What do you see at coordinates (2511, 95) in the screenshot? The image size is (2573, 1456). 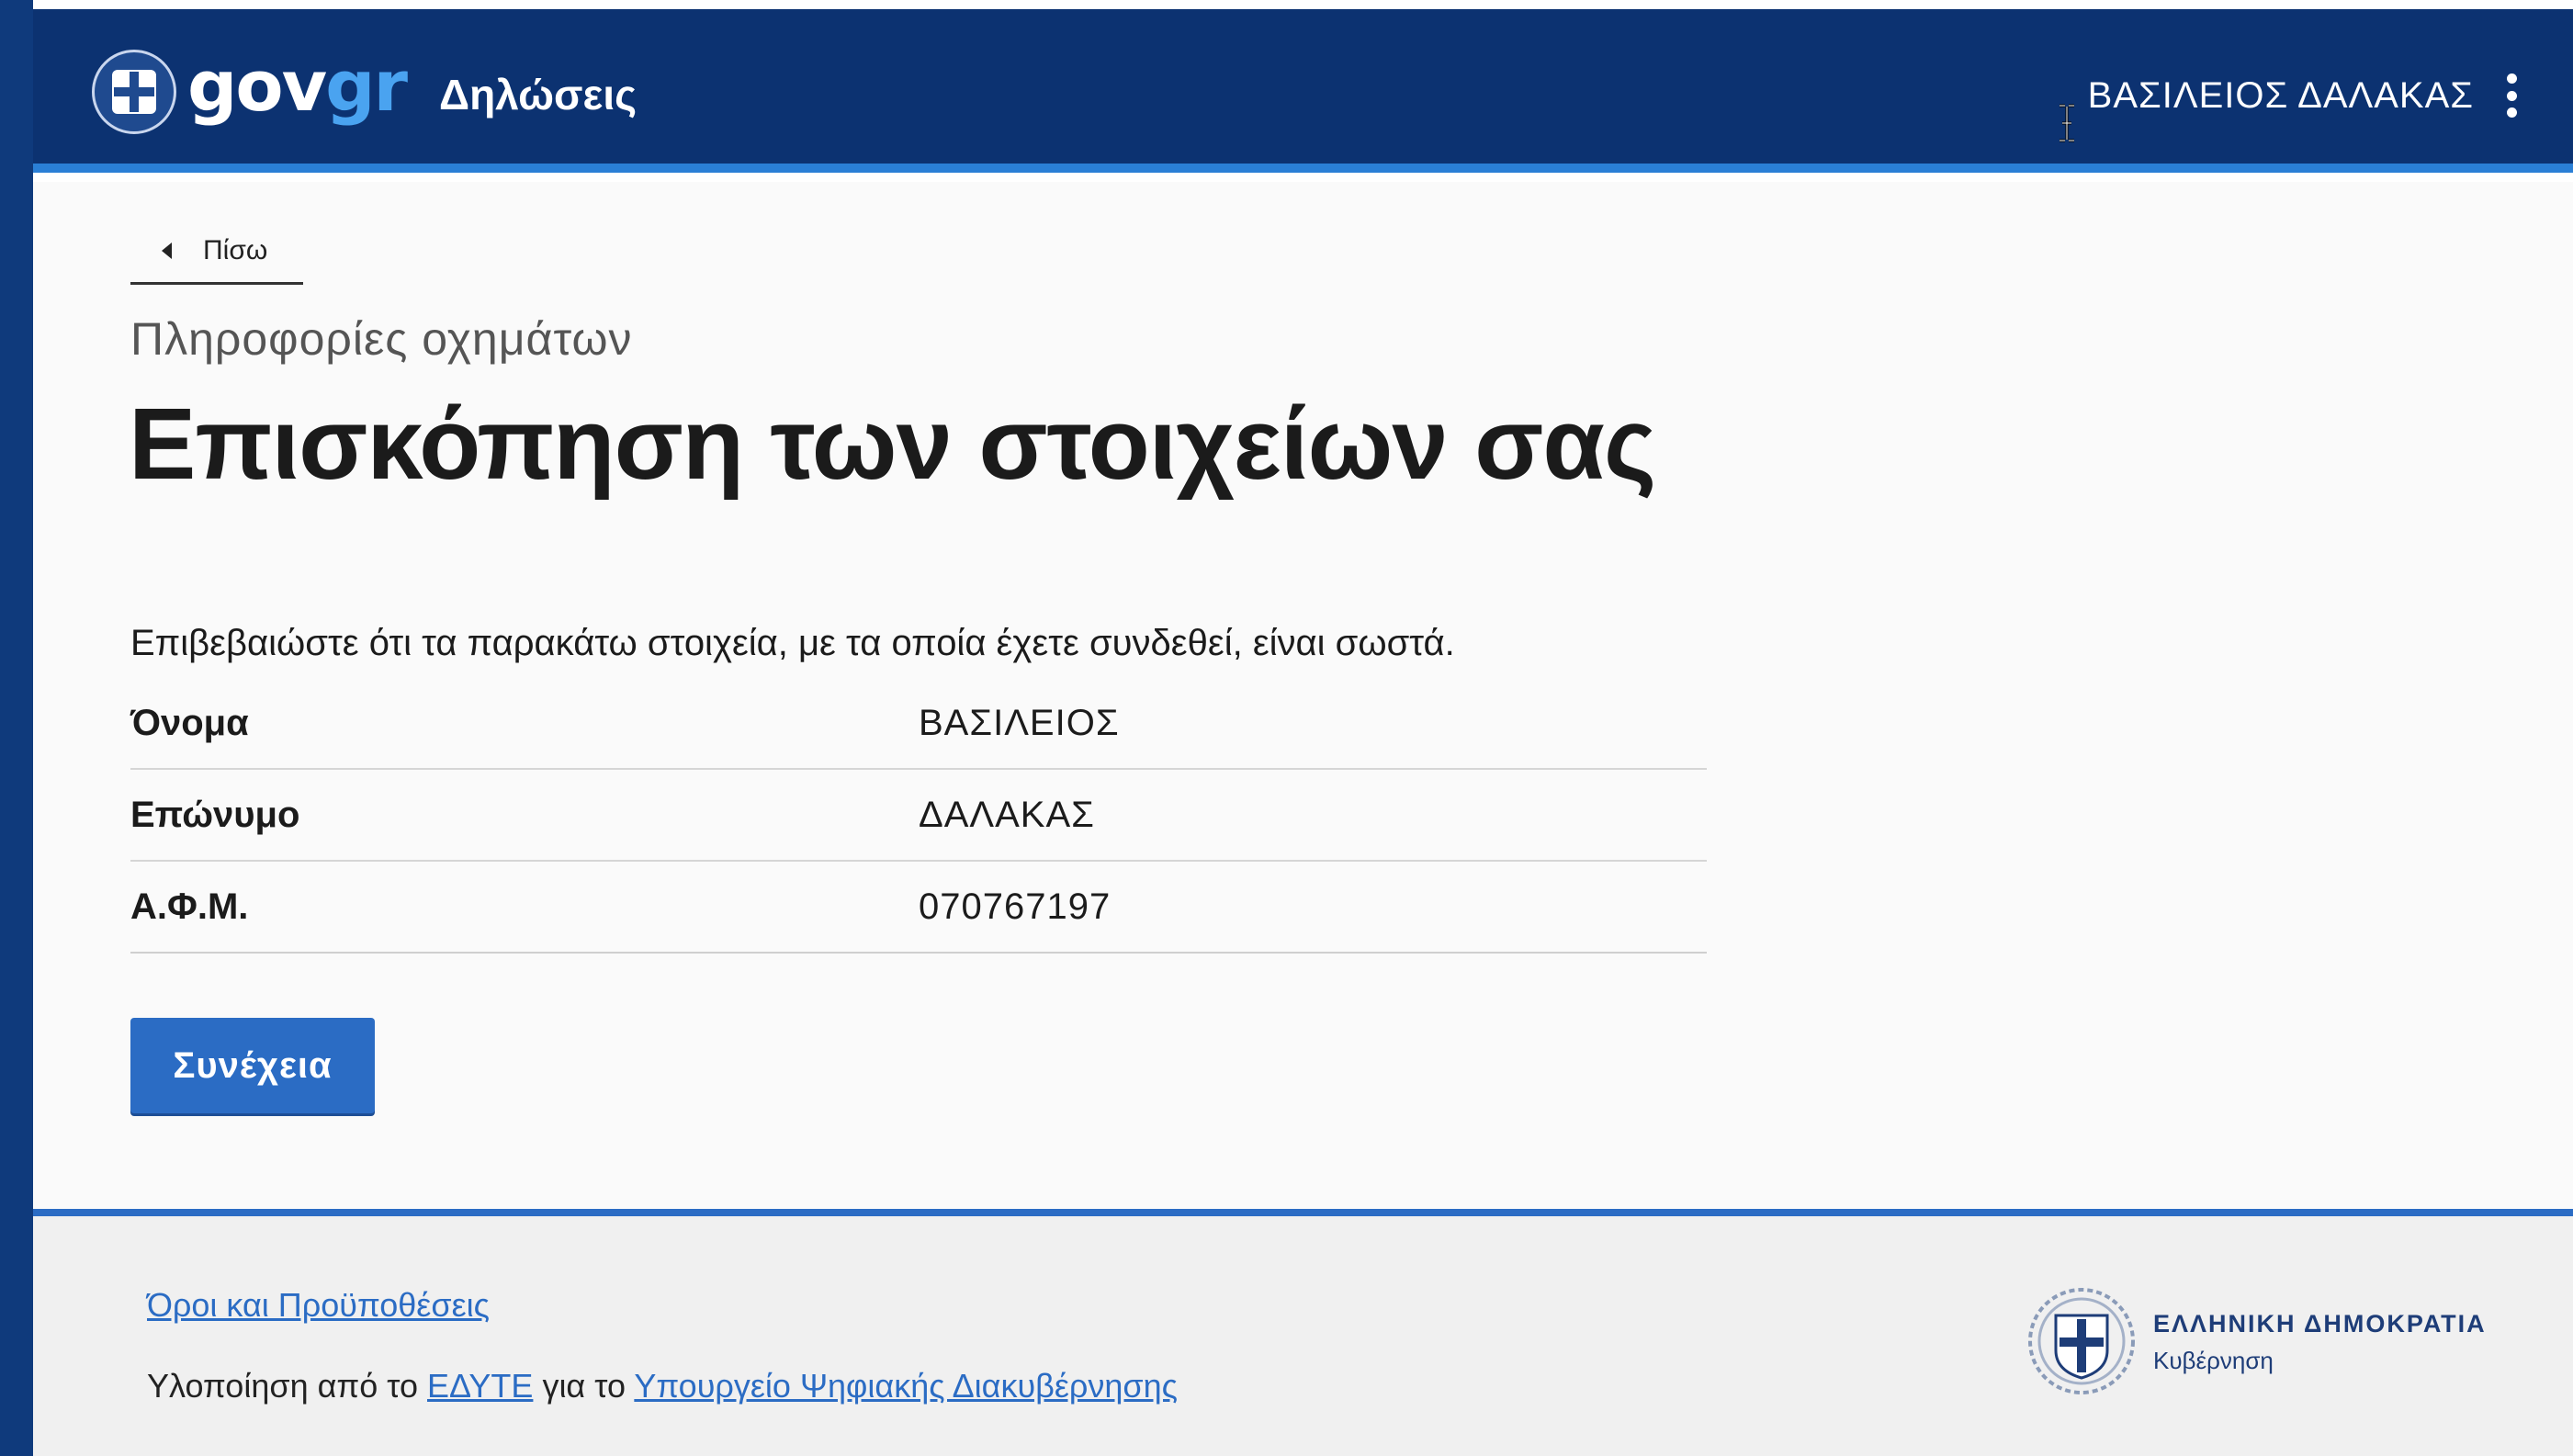 I see `more-vert-icon` at bounding box center [2511, 95].